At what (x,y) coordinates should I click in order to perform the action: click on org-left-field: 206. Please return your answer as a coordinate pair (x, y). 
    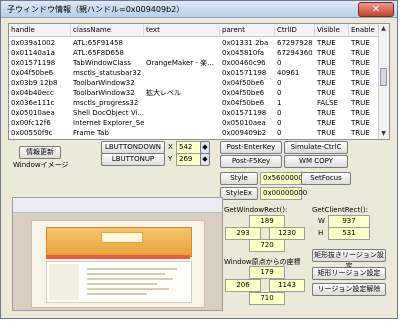
    Looking at the image, I should click on (243, 285).